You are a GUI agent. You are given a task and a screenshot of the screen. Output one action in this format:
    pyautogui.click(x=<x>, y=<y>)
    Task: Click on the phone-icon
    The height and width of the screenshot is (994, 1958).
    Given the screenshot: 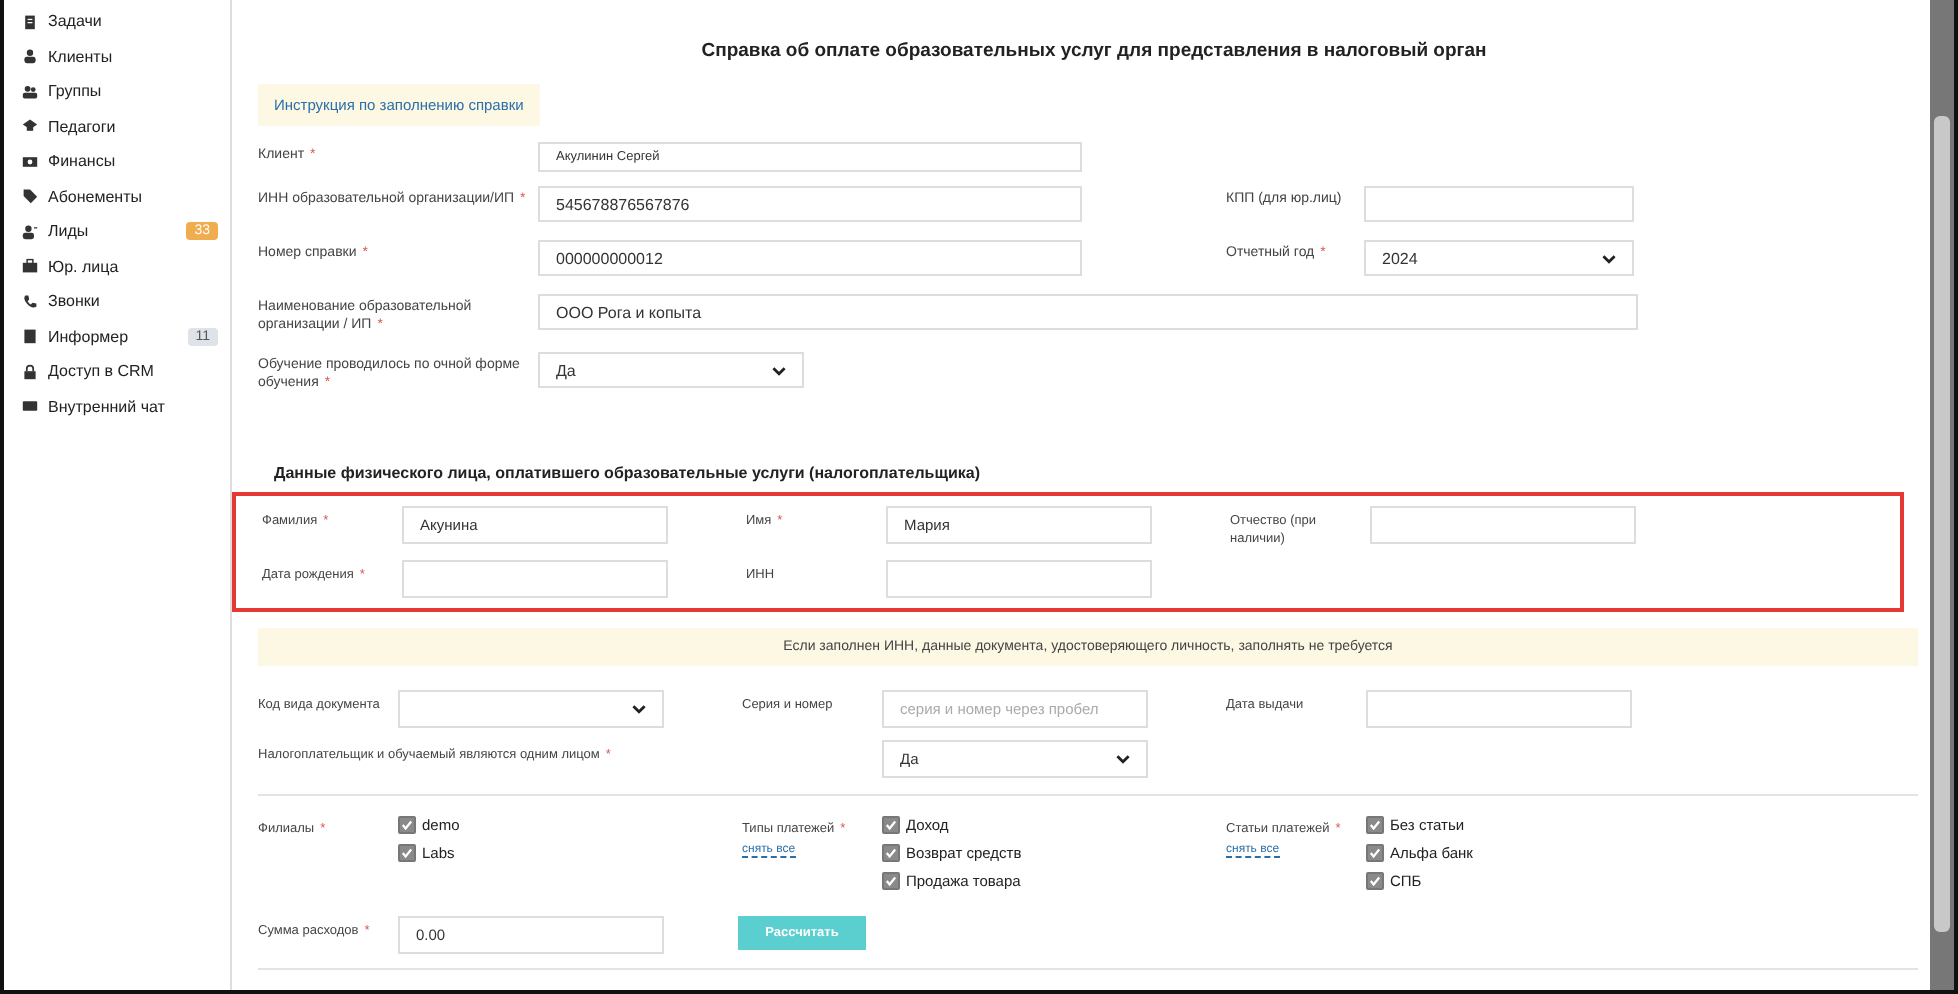 What is the action you would take?
    pyautogui.click(x=30, y=301)
    